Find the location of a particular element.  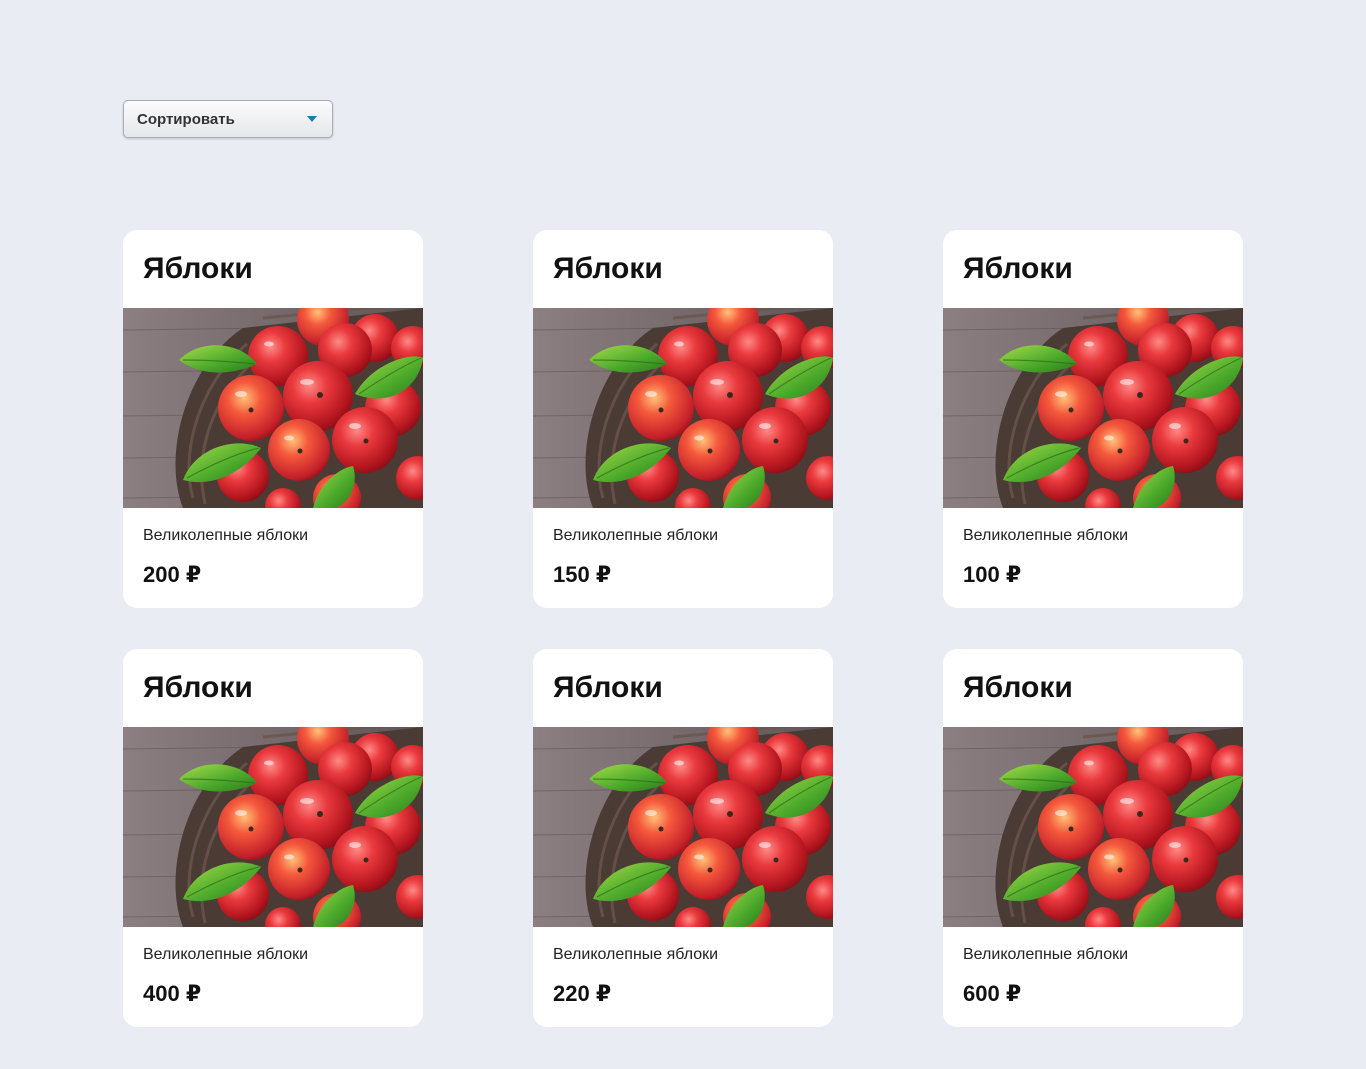

sort-dropdown-label: Сортировать is located at coordinates (186, 119).